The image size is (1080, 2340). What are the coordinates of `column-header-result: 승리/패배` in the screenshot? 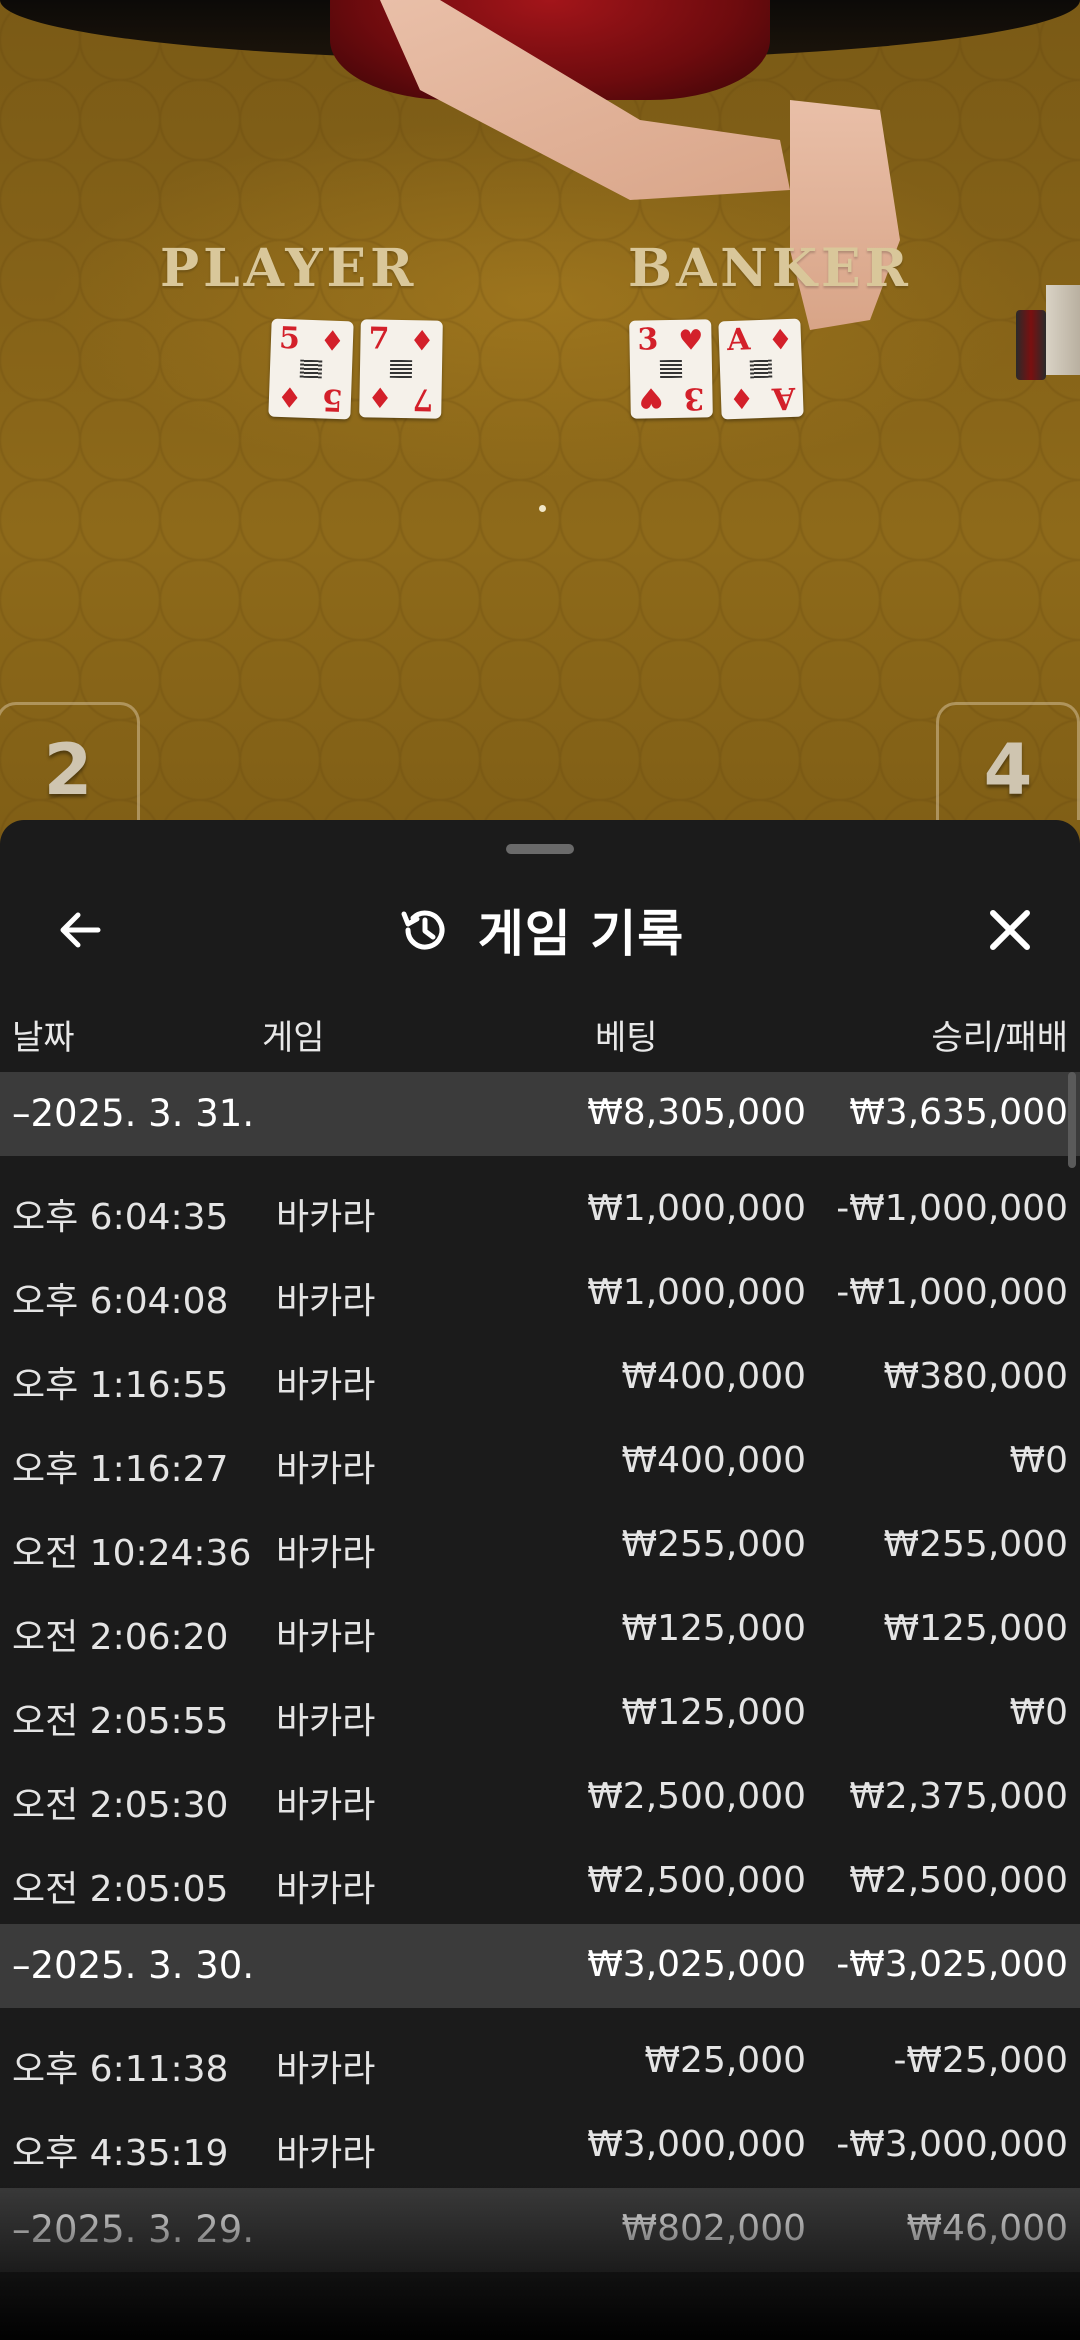 It's located at (999, 1034).